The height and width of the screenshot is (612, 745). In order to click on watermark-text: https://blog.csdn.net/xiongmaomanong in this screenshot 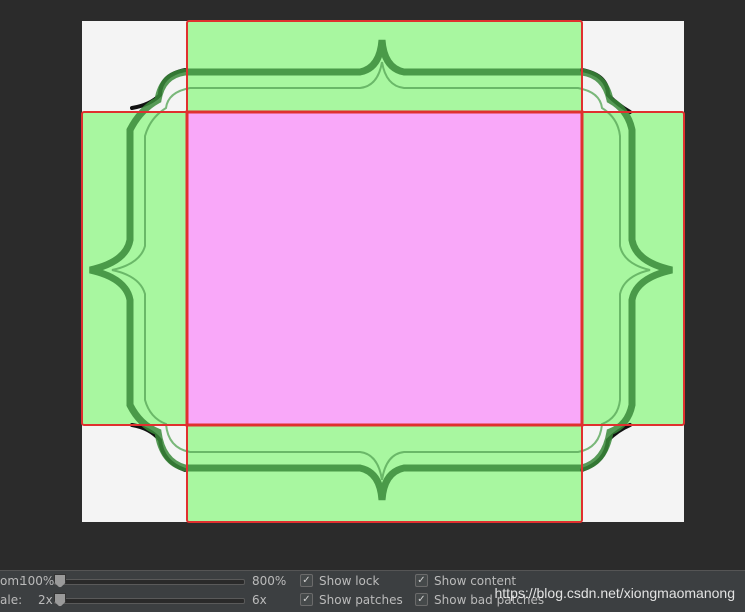, I will do `click(615, 593)`.